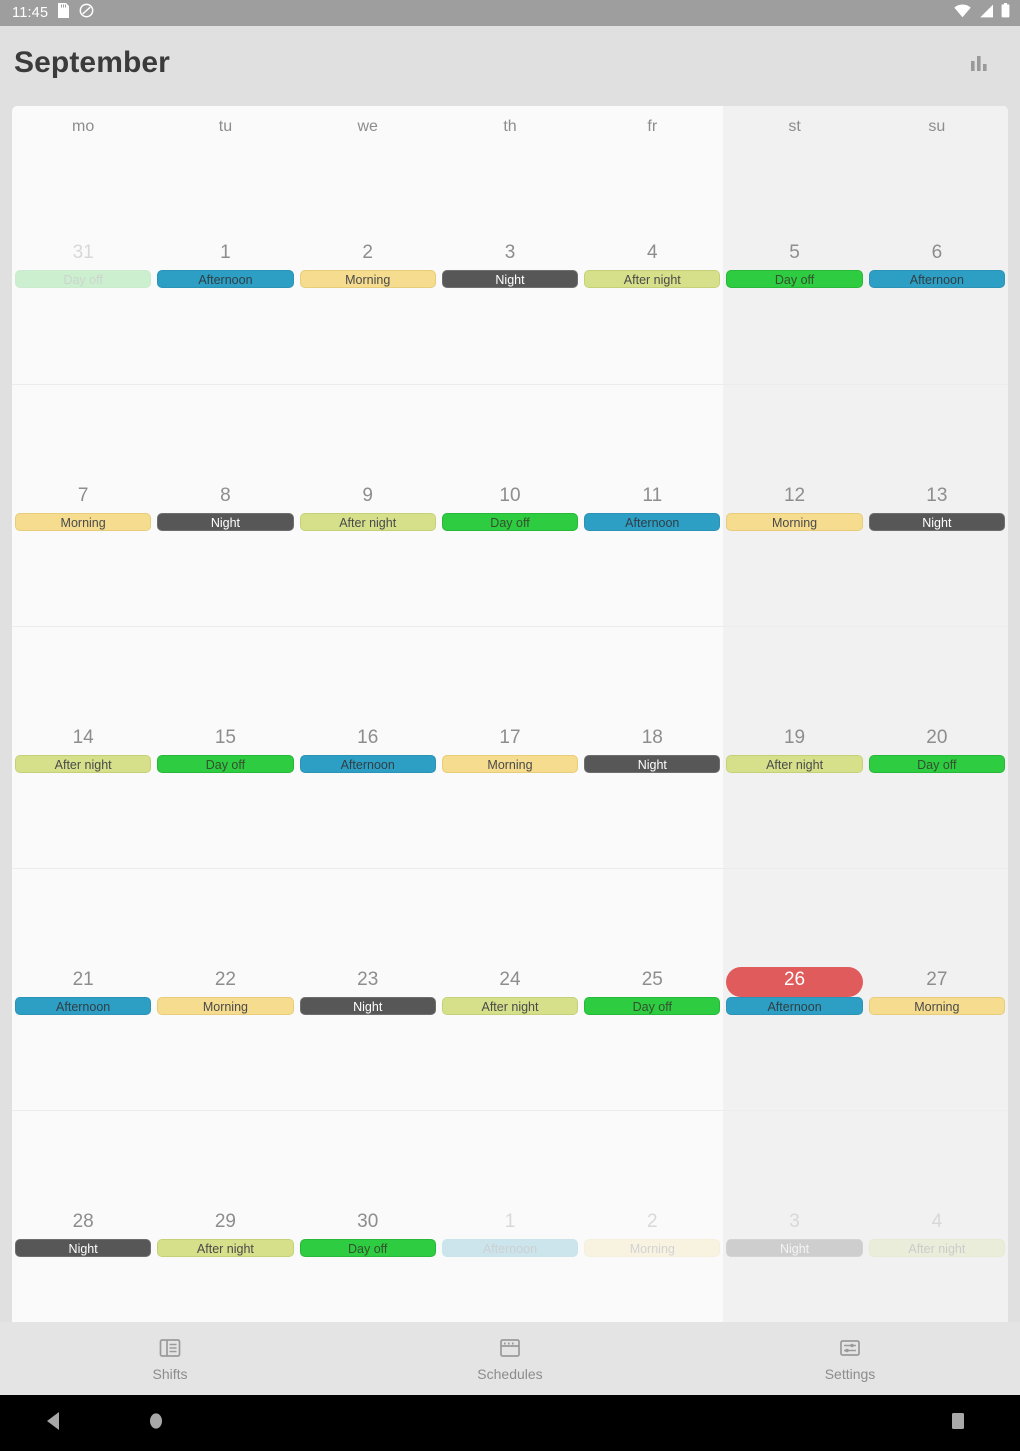  What do you see at coordinates (368, 737) in the screenshot?
I see `day-number: 16` at bounding box center [368, 737].